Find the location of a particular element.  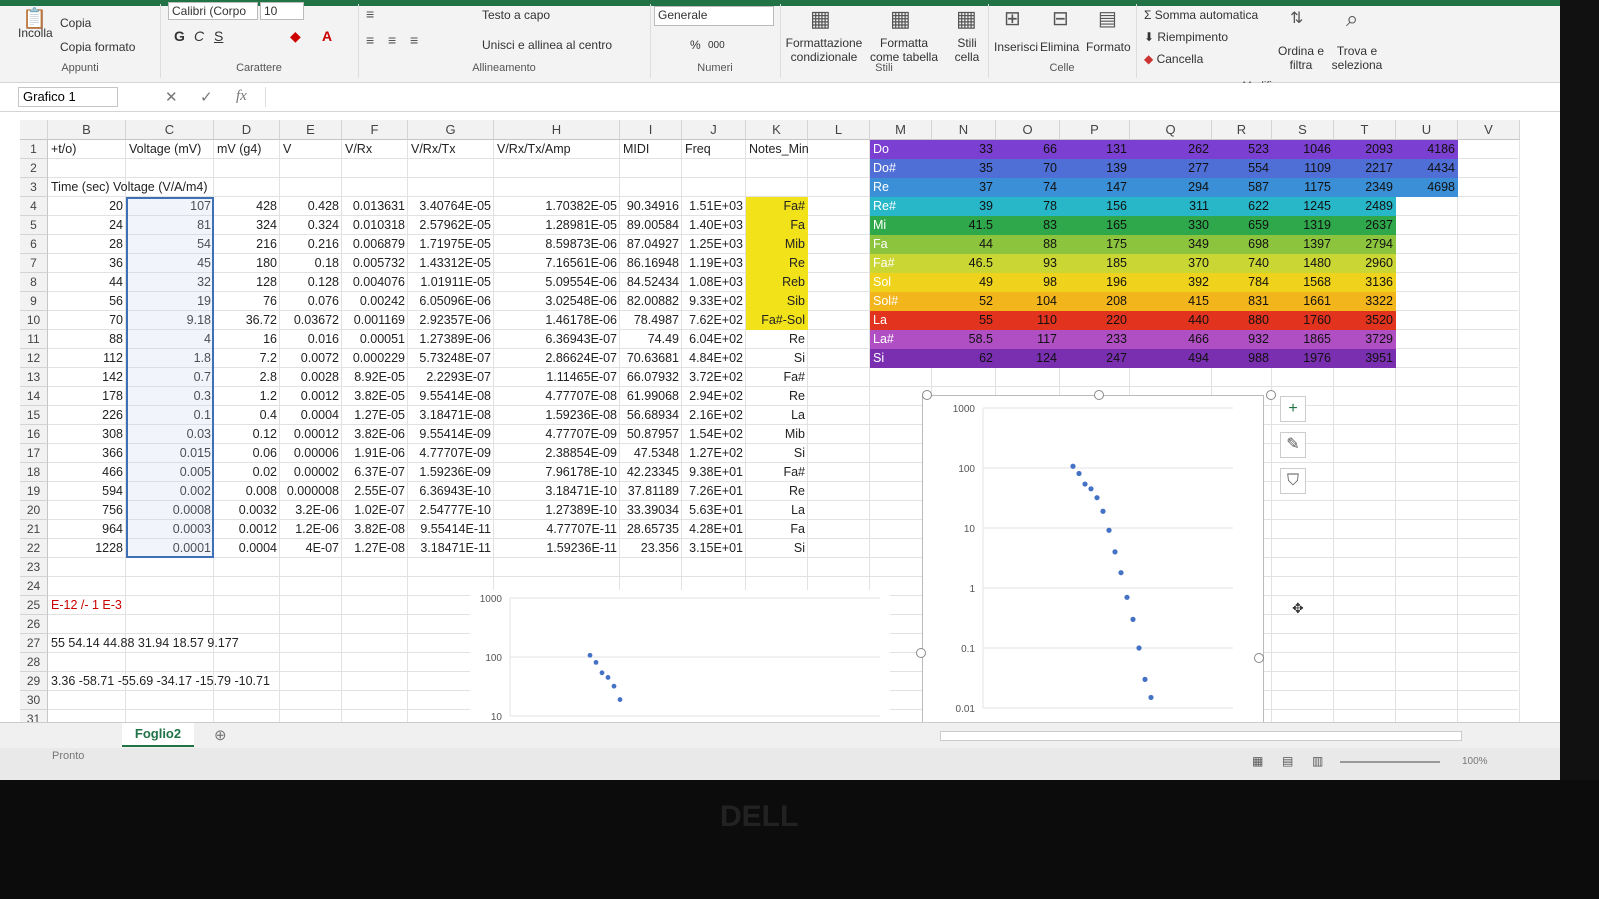

conditional-formatting-icon: ▦ is located at coordinates (820, 19).